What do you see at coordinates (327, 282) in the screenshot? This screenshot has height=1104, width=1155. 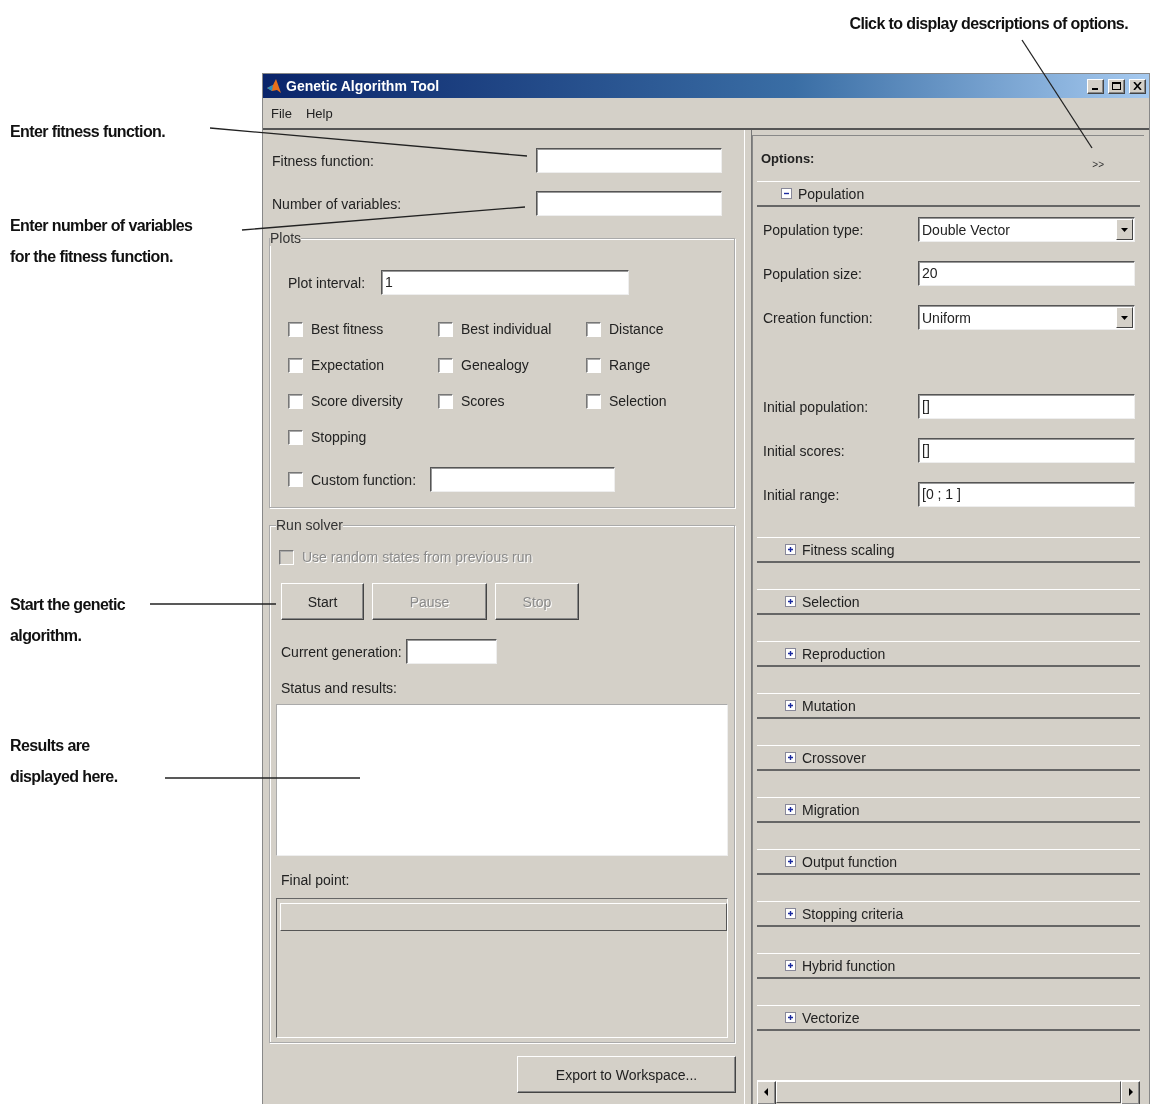 I see `field-label: Plot interval:` at bounding box center [327, 282].